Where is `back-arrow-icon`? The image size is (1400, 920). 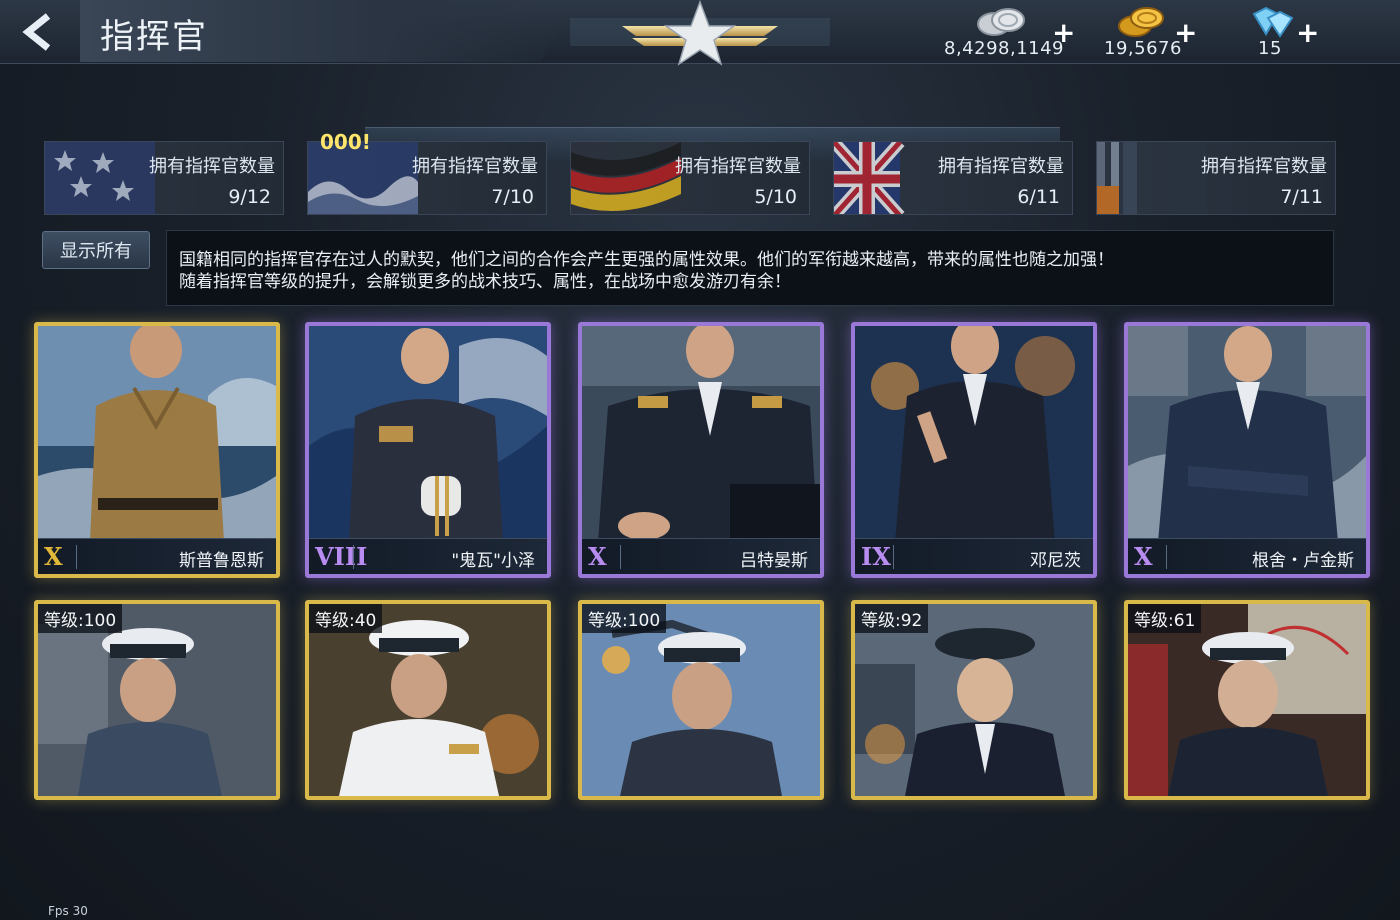
back-arrow-icon is located at coordinates (36, 32).